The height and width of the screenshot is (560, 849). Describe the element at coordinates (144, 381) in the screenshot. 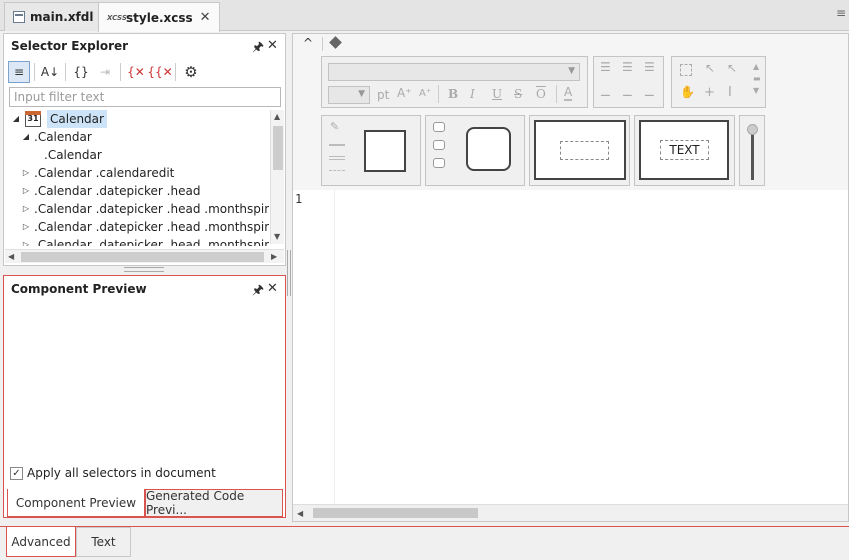

I see `preview-canvas` at that location.